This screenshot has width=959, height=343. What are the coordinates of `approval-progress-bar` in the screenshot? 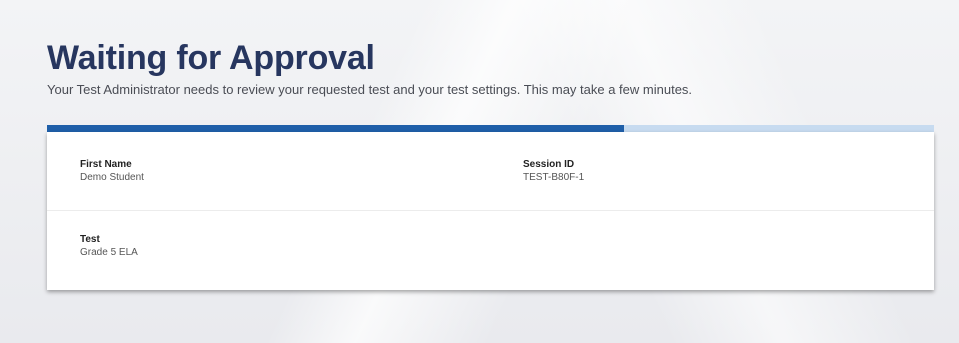 It's located at (490, 128).